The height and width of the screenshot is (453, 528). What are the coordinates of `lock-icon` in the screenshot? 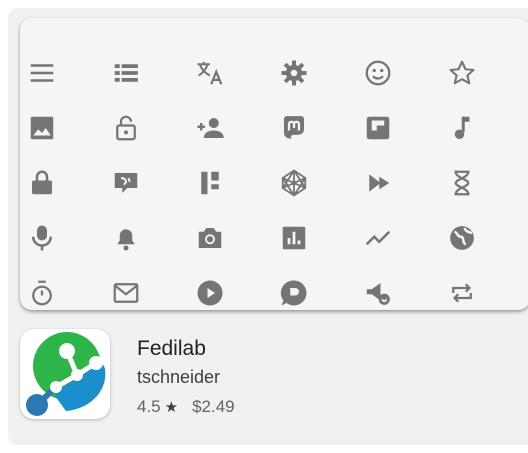 It's located at (52, 182).